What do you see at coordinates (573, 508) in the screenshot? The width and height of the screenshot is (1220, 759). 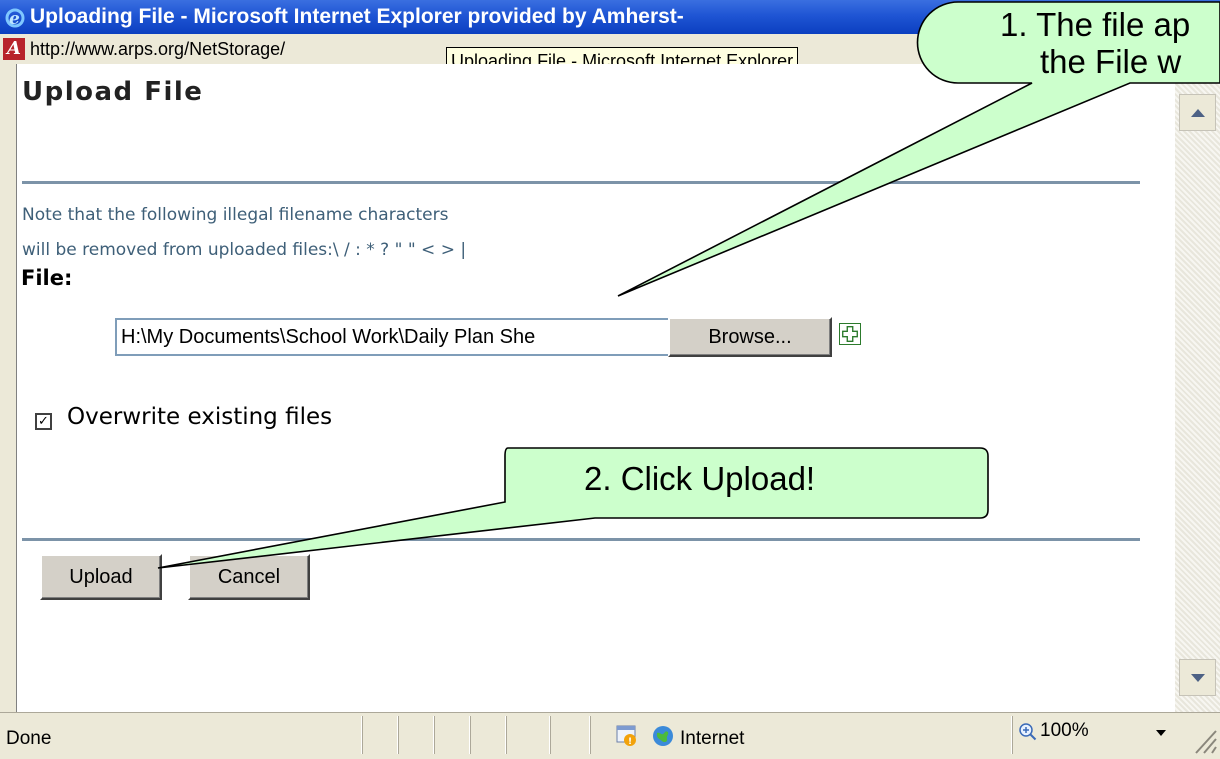 I see `callout-2-bubble` at bounding box center [573, 508].